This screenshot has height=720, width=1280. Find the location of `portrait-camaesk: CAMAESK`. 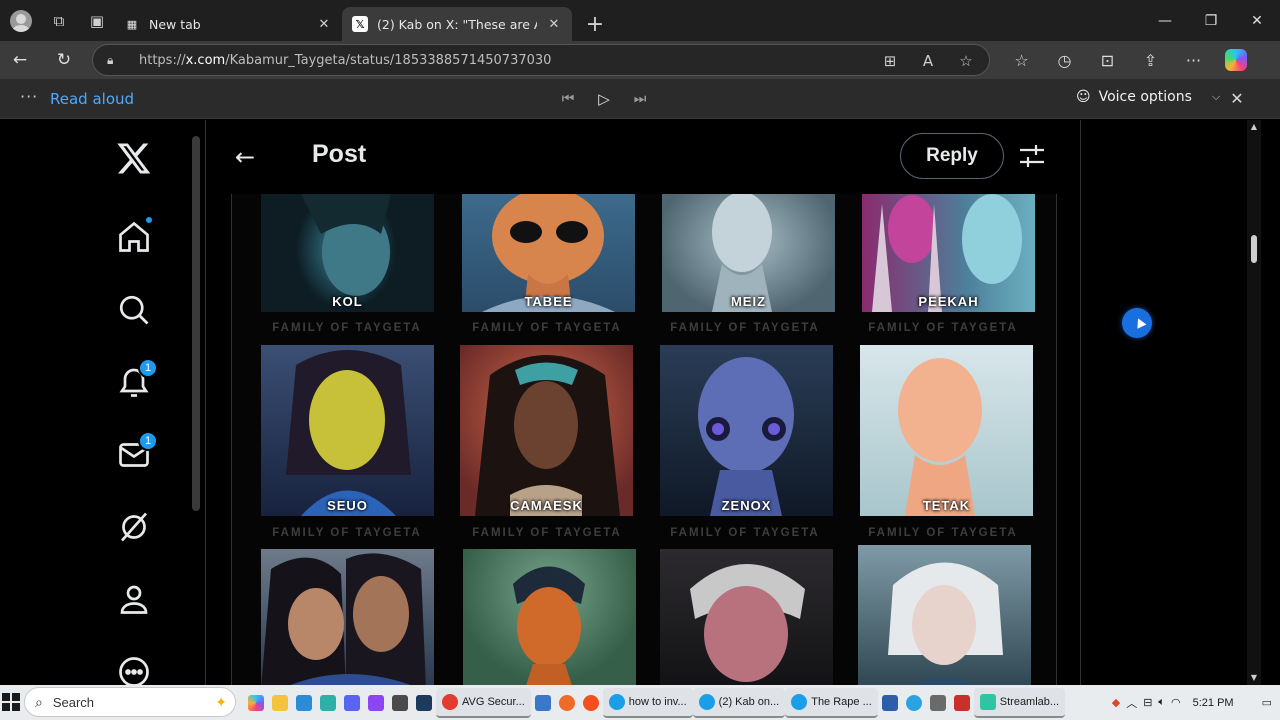

portrait-camaesk: CAMAESK is located at coordinates (546, 430).